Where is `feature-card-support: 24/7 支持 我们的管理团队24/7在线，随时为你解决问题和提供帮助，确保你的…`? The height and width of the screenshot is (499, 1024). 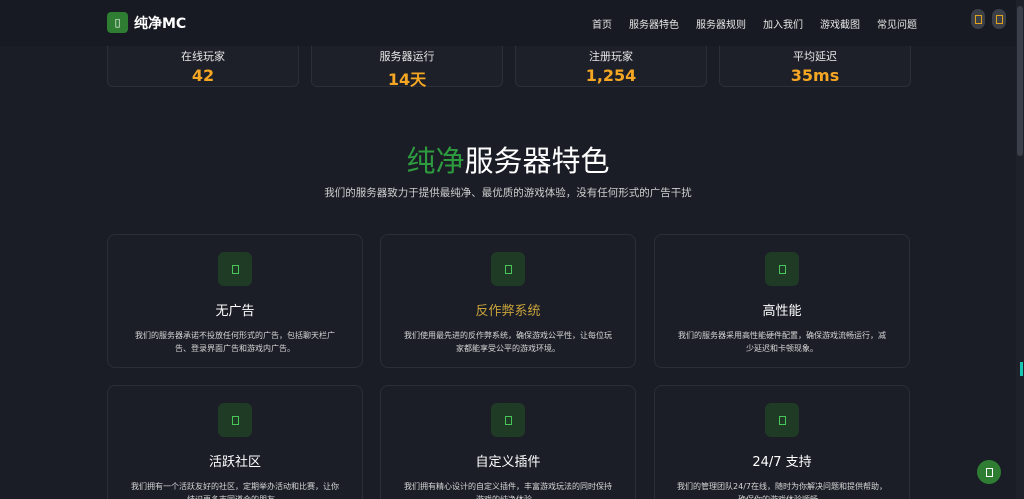
feature-card-support: 24/7 支持 我们的管理团队24/7在线，随时为你解决问题和提供帮助，确保你的… is located at coordinates (782, 442).